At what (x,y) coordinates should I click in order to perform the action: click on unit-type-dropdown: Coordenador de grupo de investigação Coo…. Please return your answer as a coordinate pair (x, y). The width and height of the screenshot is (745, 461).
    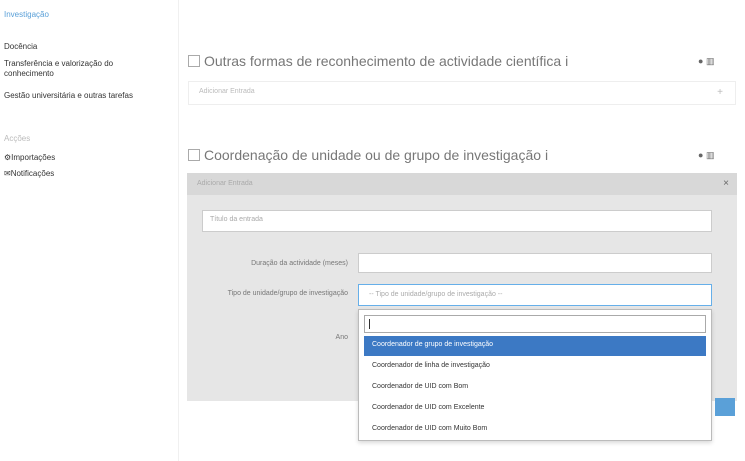
    Looking at the image, I should click on (535, 375).